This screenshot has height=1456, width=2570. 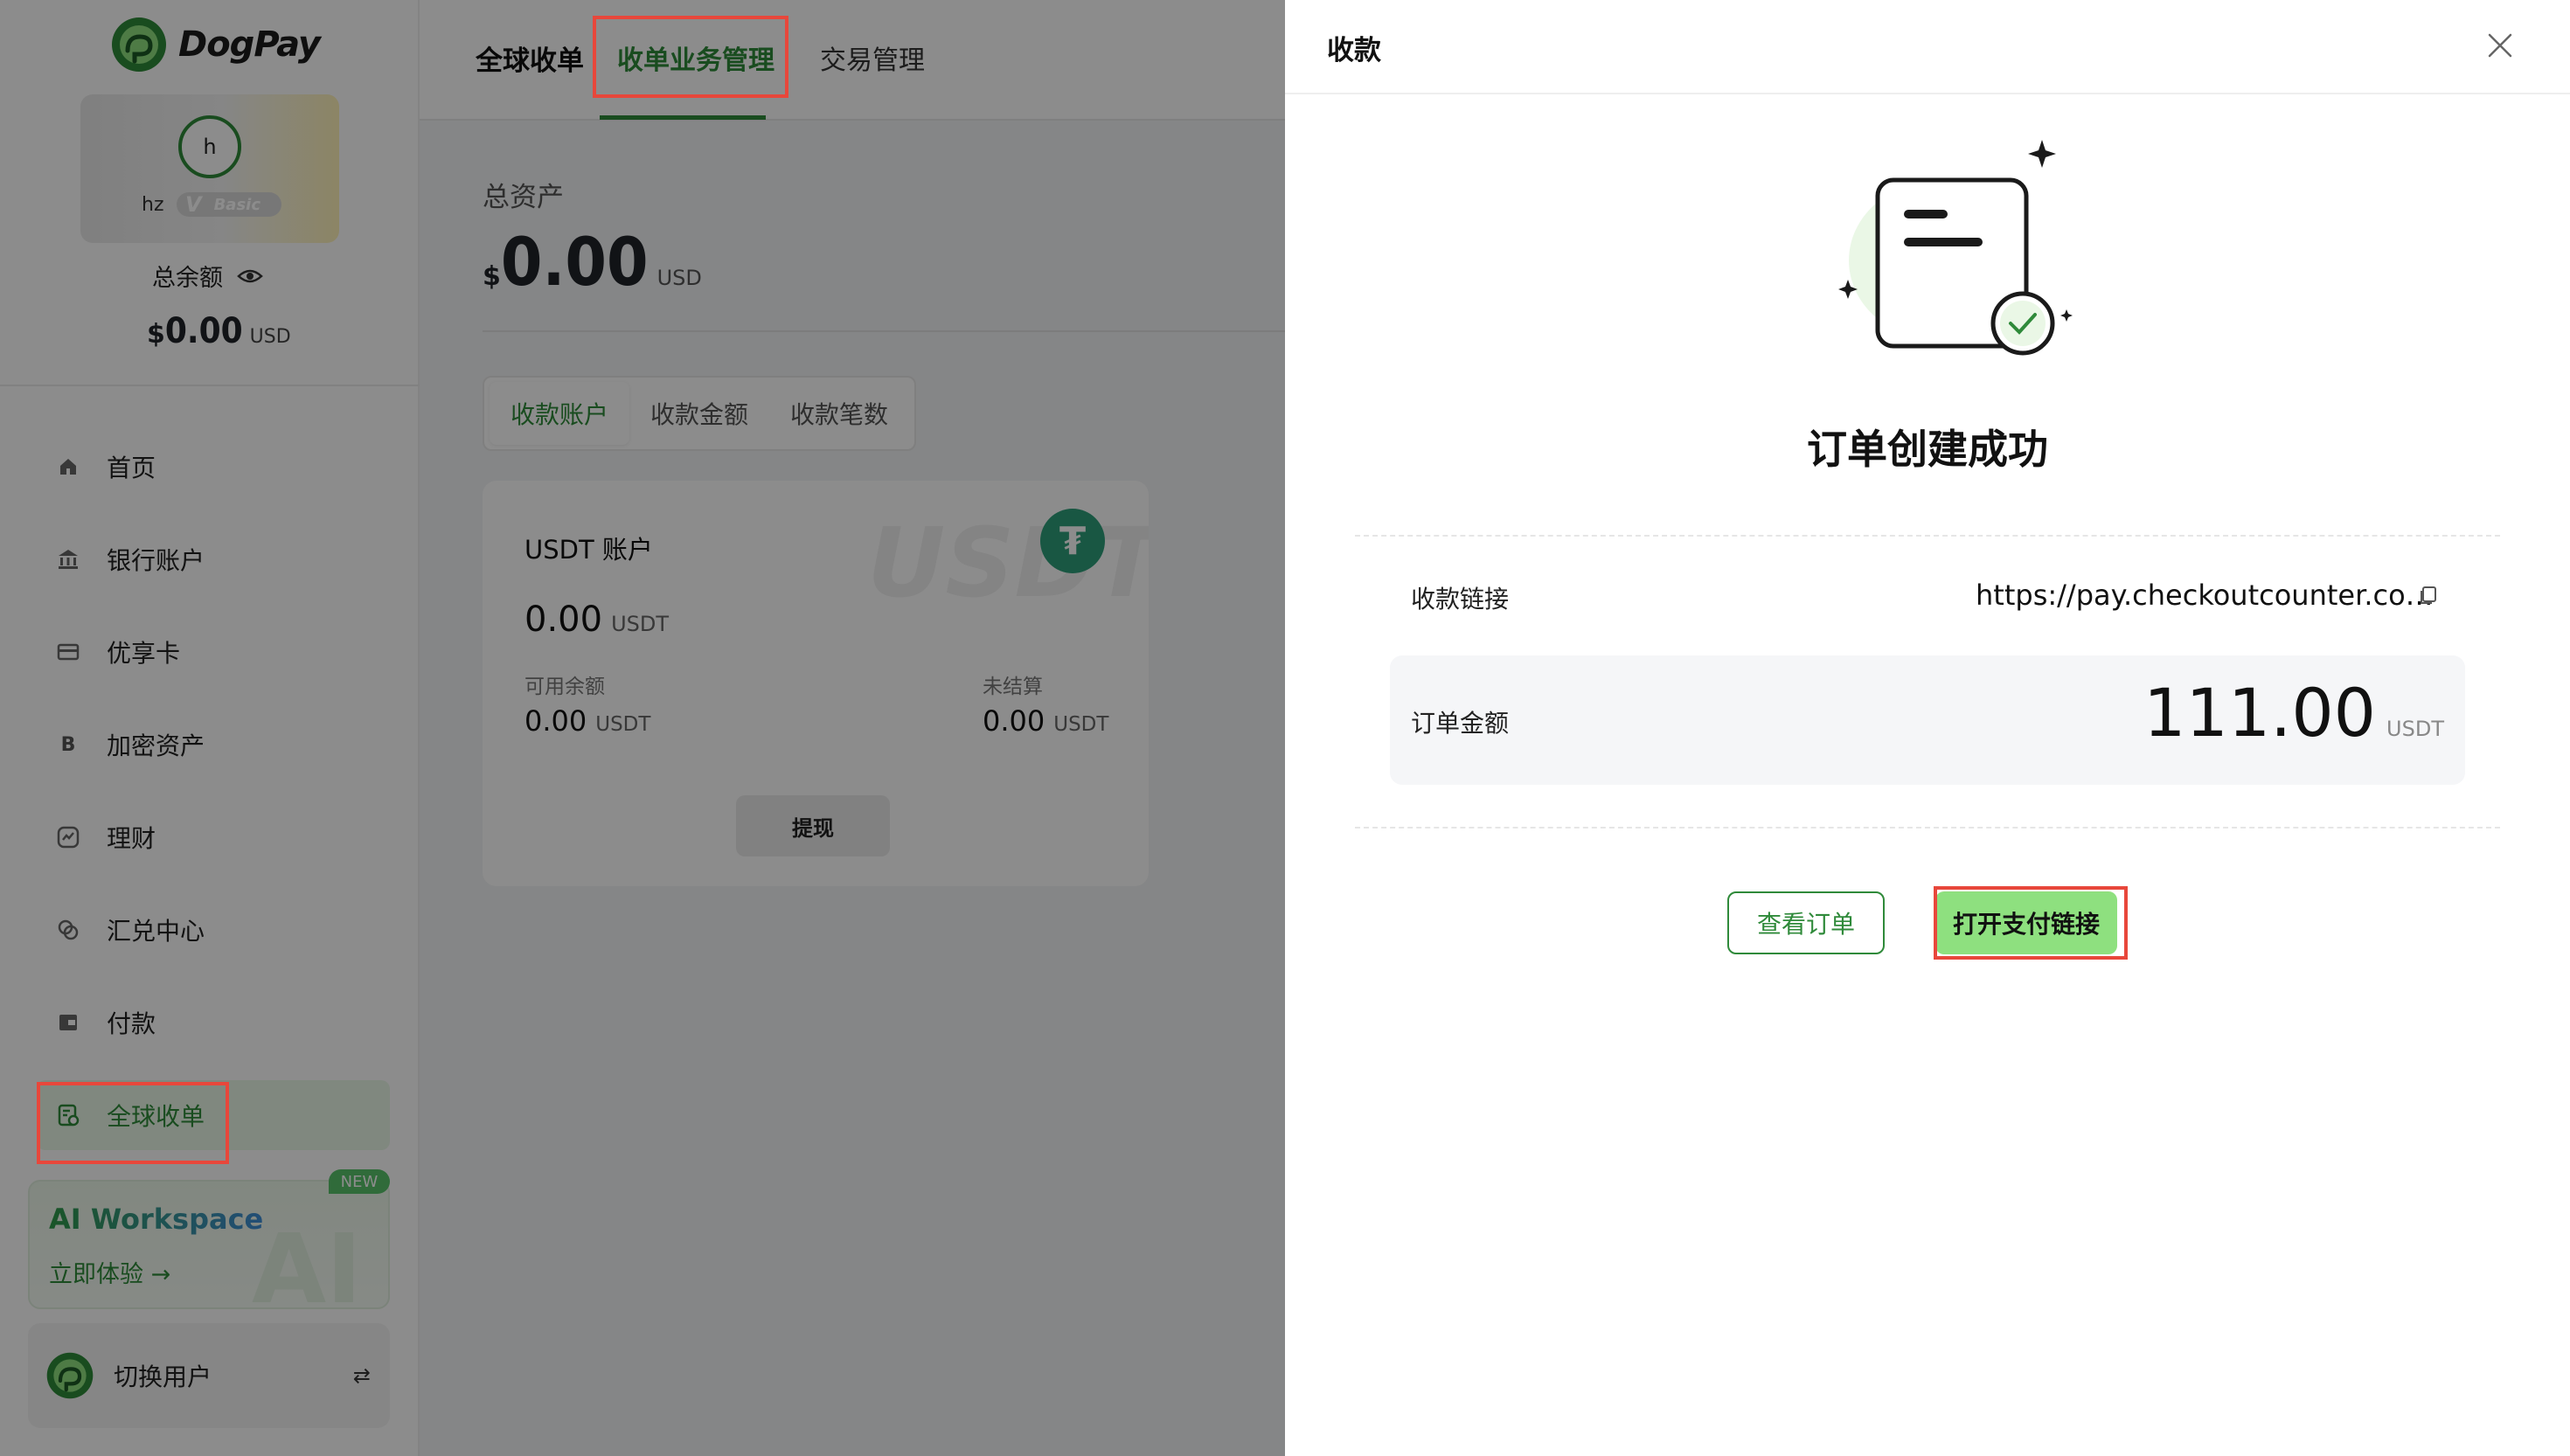 I want to click on open-payment-link-button: 打开支付链接, so click(x=2026, y=922).